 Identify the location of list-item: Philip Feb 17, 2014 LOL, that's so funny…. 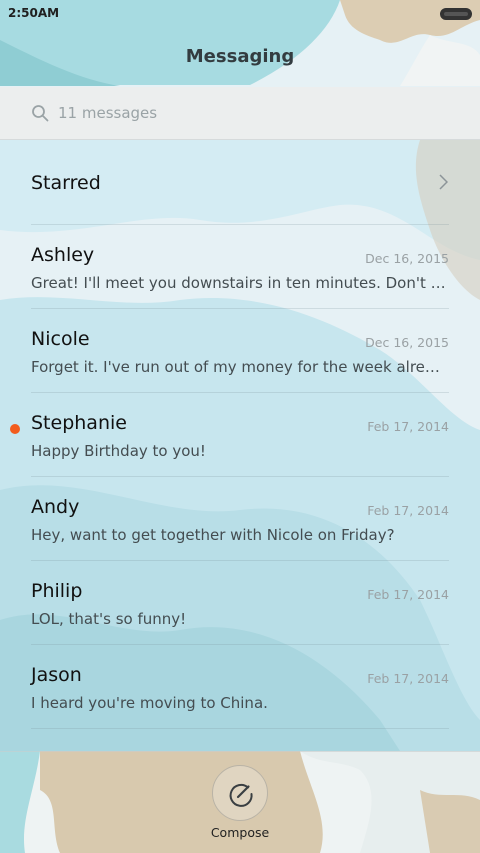
(240, 602).